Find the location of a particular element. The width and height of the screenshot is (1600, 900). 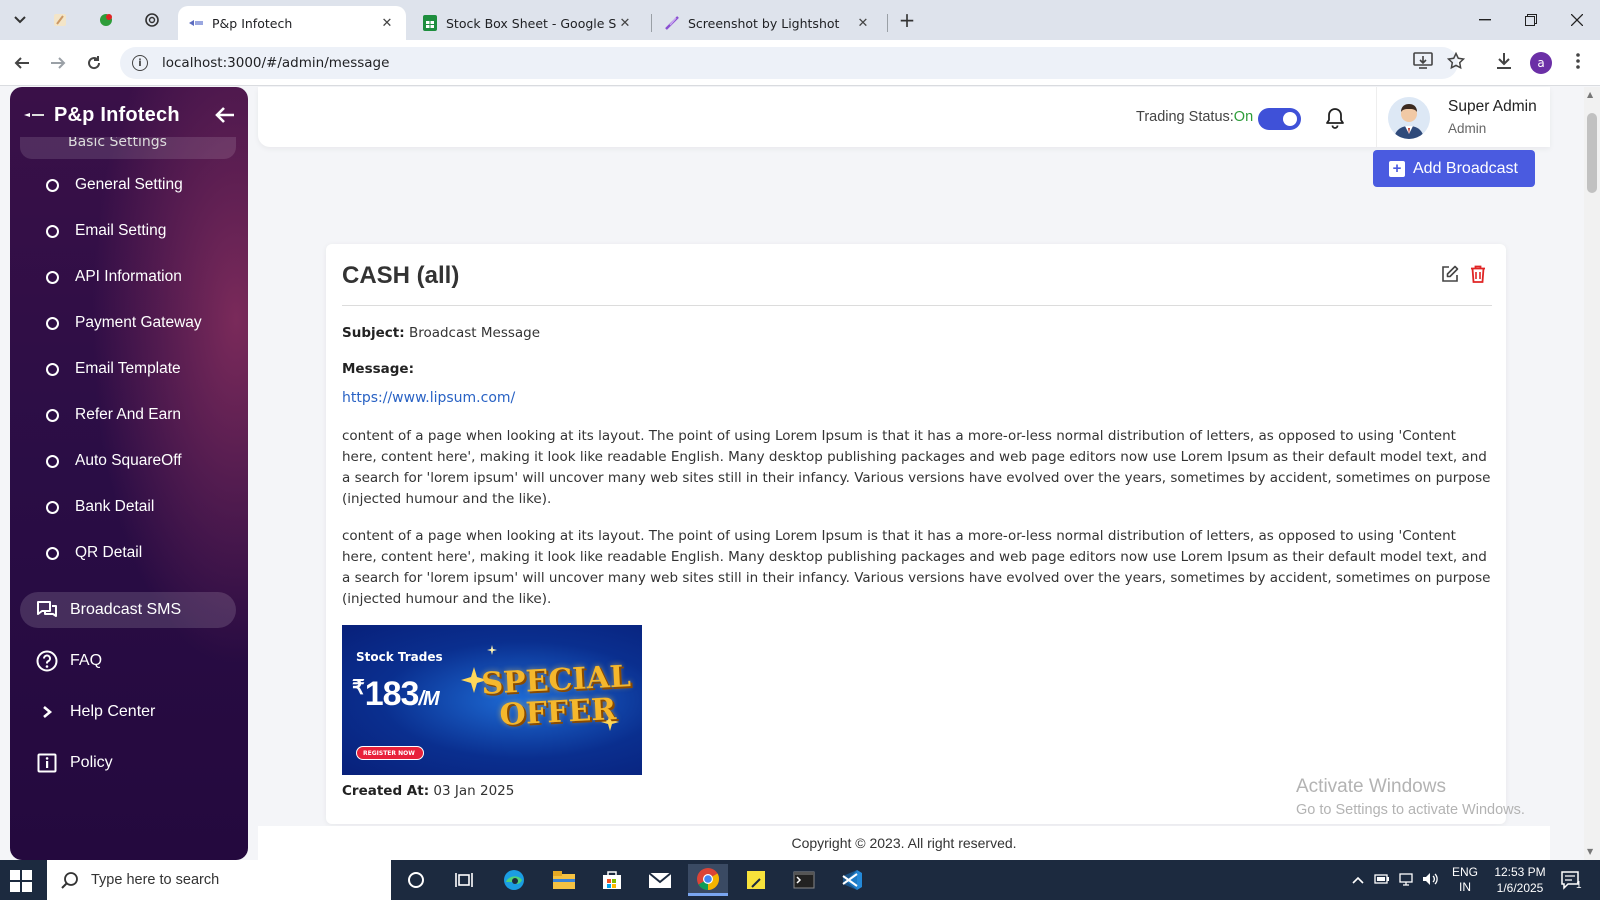

bell-icon is located at coordinates (1335, 118).